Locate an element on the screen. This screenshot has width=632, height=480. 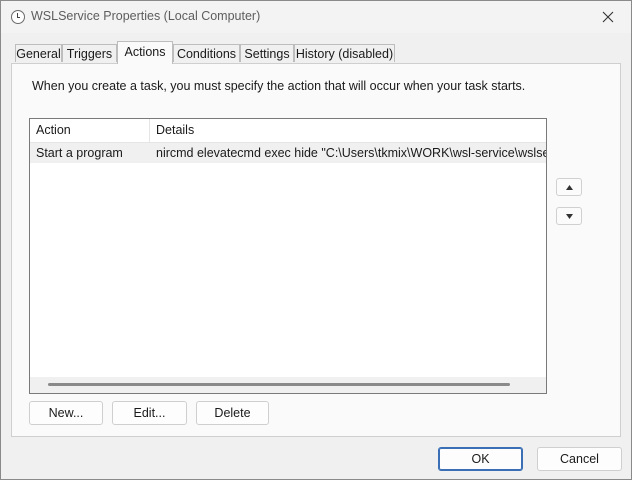
tab-general: General is located at coordinates (38, 53).